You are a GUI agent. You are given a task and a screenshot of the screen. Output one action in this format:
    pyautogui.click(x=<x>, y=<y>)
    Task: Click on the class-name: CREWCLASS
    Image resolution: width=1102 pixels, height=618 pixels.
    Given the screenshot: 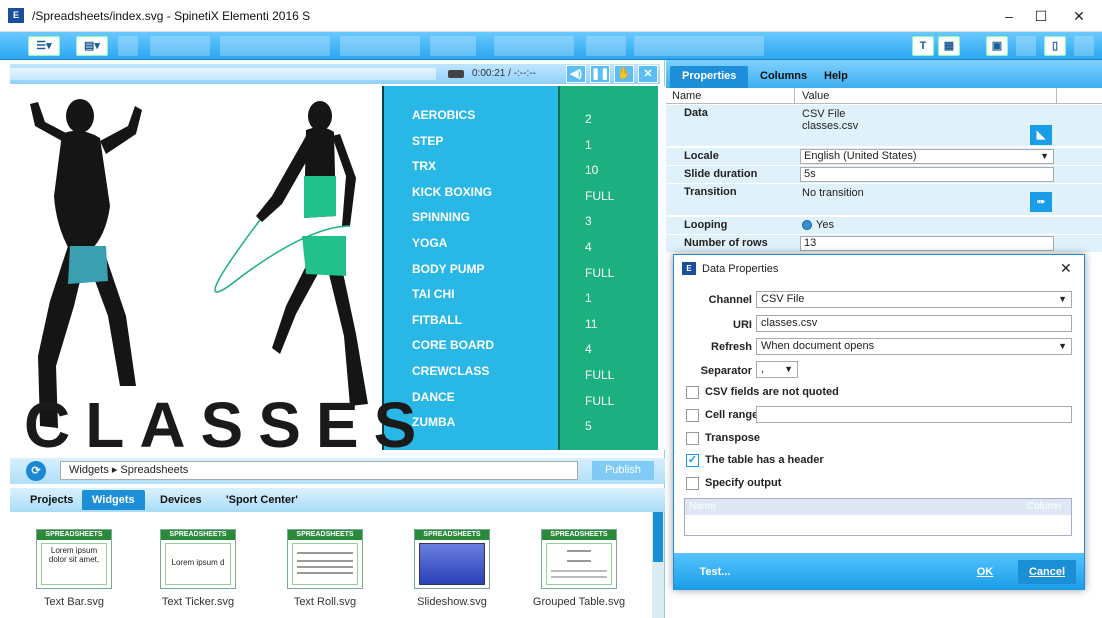 What is the action you would take?
    pyautogui.click(x=451, y=371)
    